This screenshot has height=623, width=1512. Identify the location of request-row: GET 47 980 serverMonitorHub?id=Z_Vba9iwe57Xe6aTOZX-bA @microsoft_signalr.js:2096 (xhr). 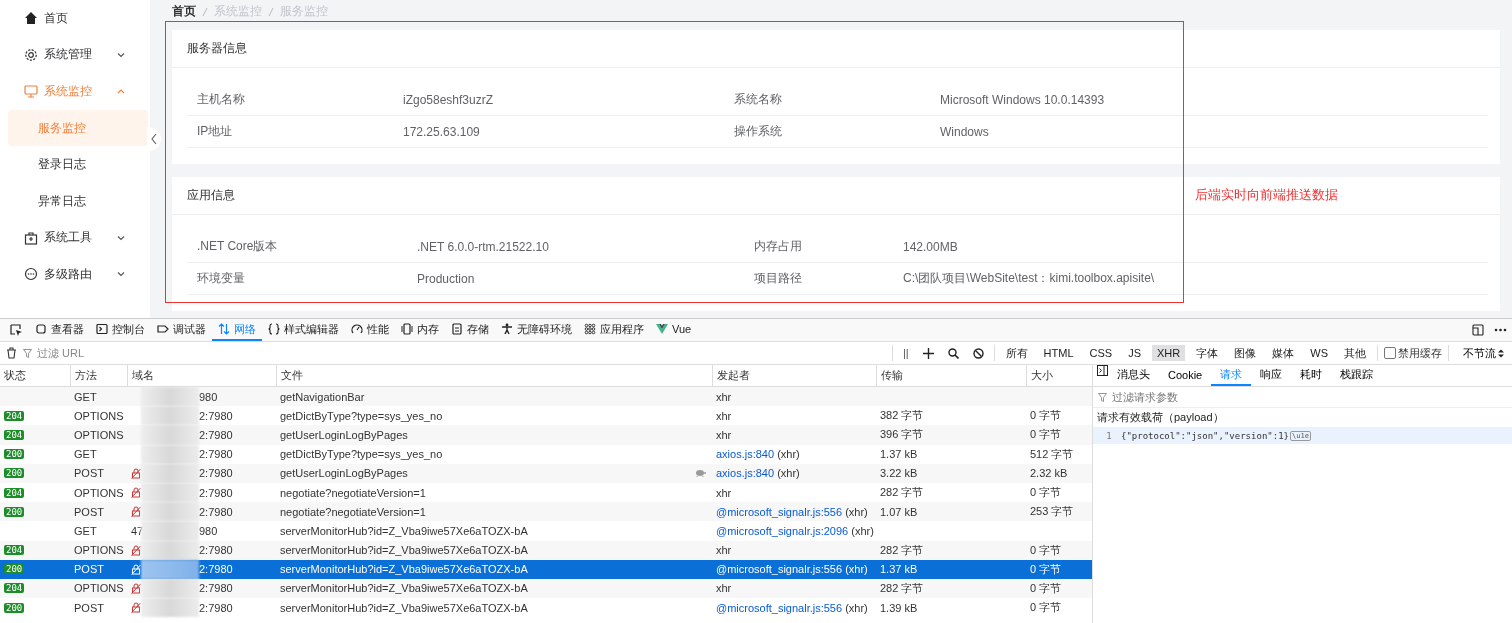
(546, 531).